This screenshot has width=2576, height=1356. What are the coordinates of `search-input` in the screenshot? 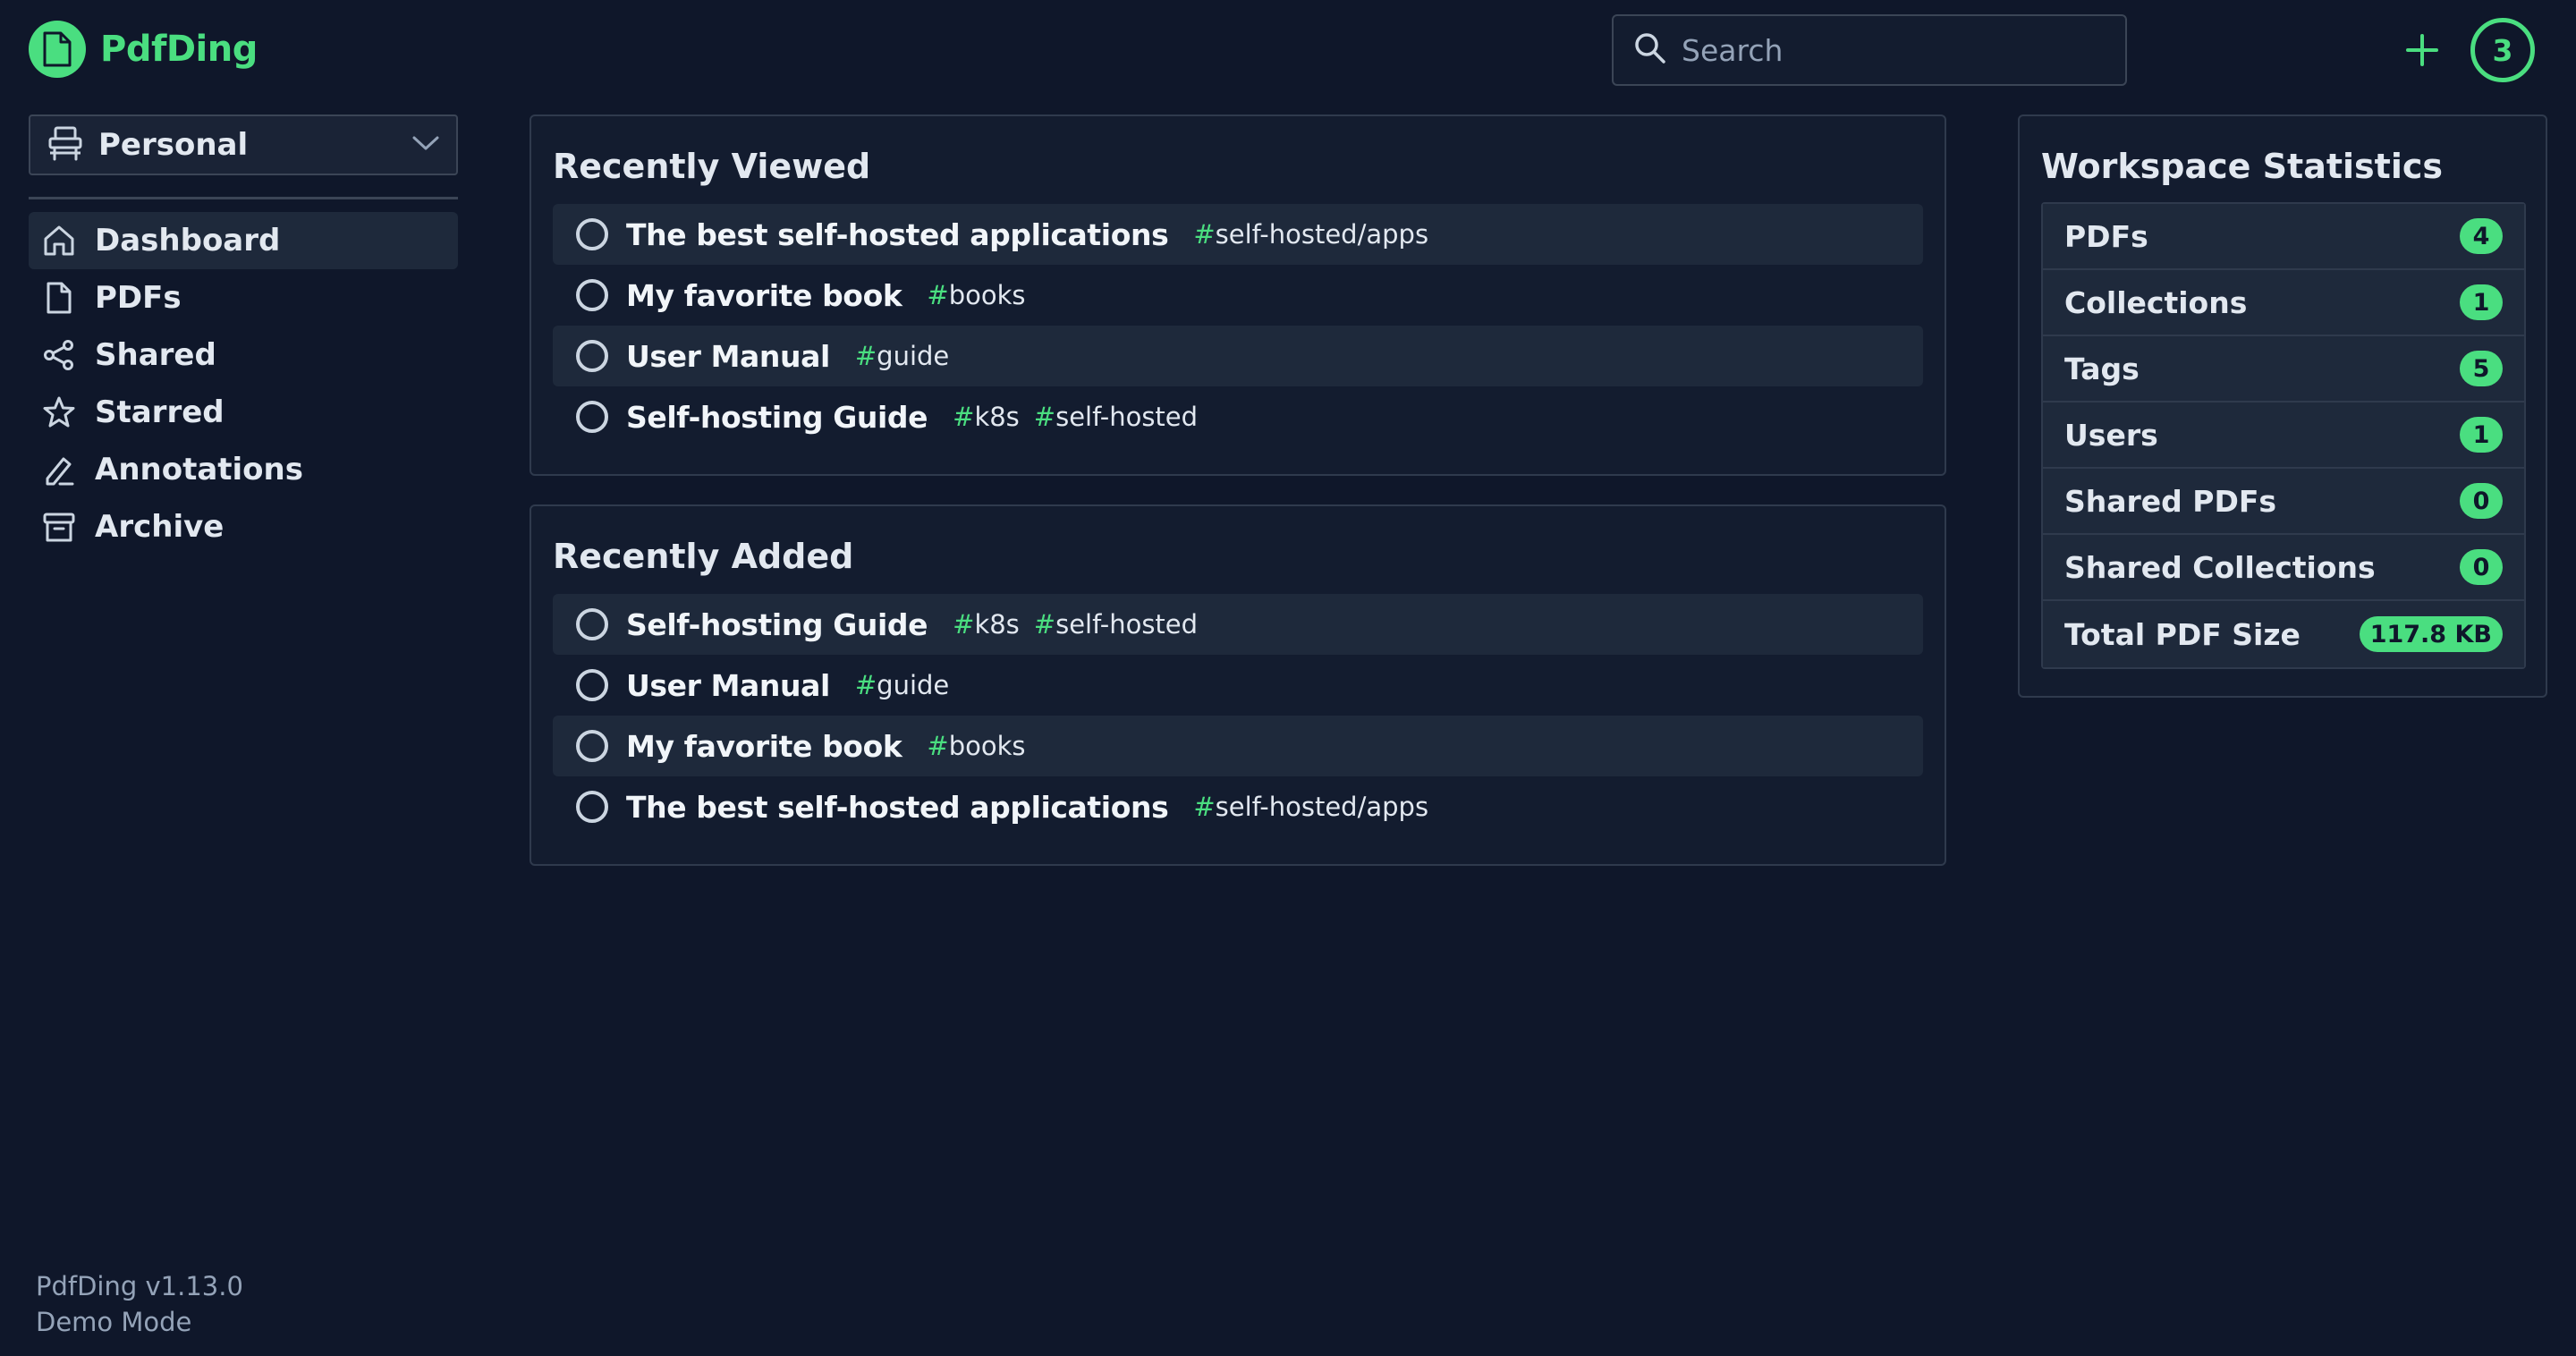 It's located at (1887, 50).